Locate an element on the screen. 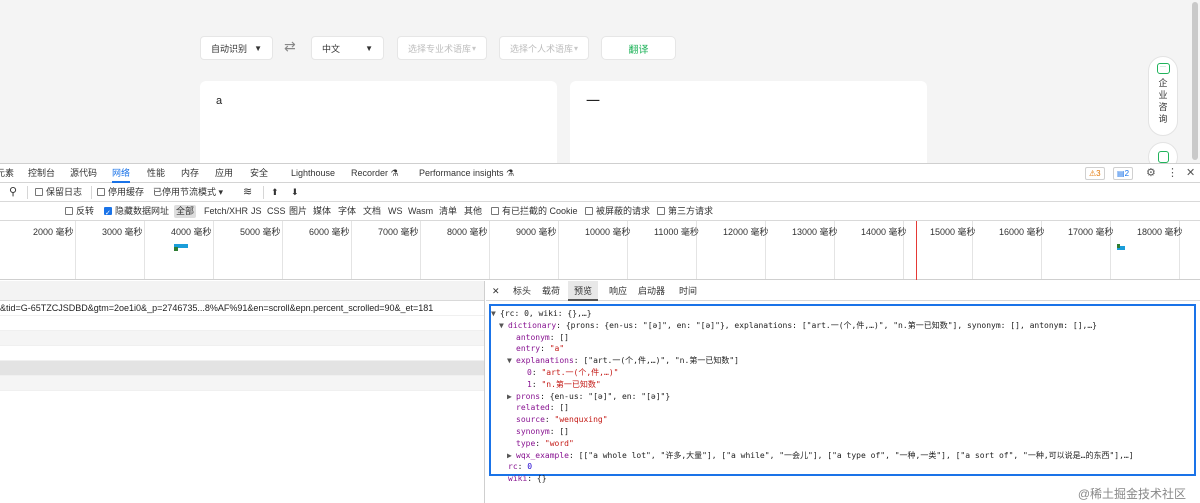 This screenshot has height=503, width=1200. filter-media: 媒体 is located at coordinates (322, 211).